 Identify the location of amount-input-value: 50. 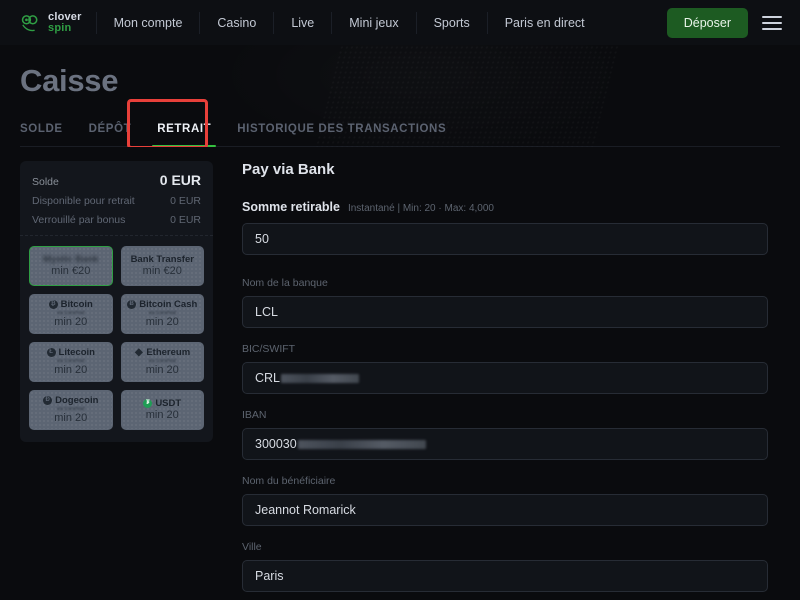
(262, 239).